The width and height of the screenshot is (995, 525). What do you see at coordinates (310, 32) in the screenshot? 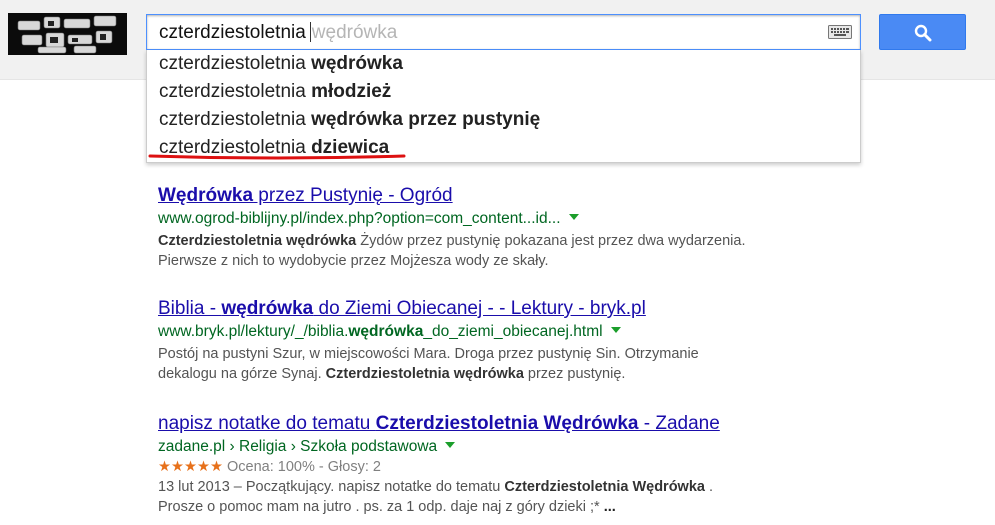
I see `text-caret` at bounding box center [310, 32].